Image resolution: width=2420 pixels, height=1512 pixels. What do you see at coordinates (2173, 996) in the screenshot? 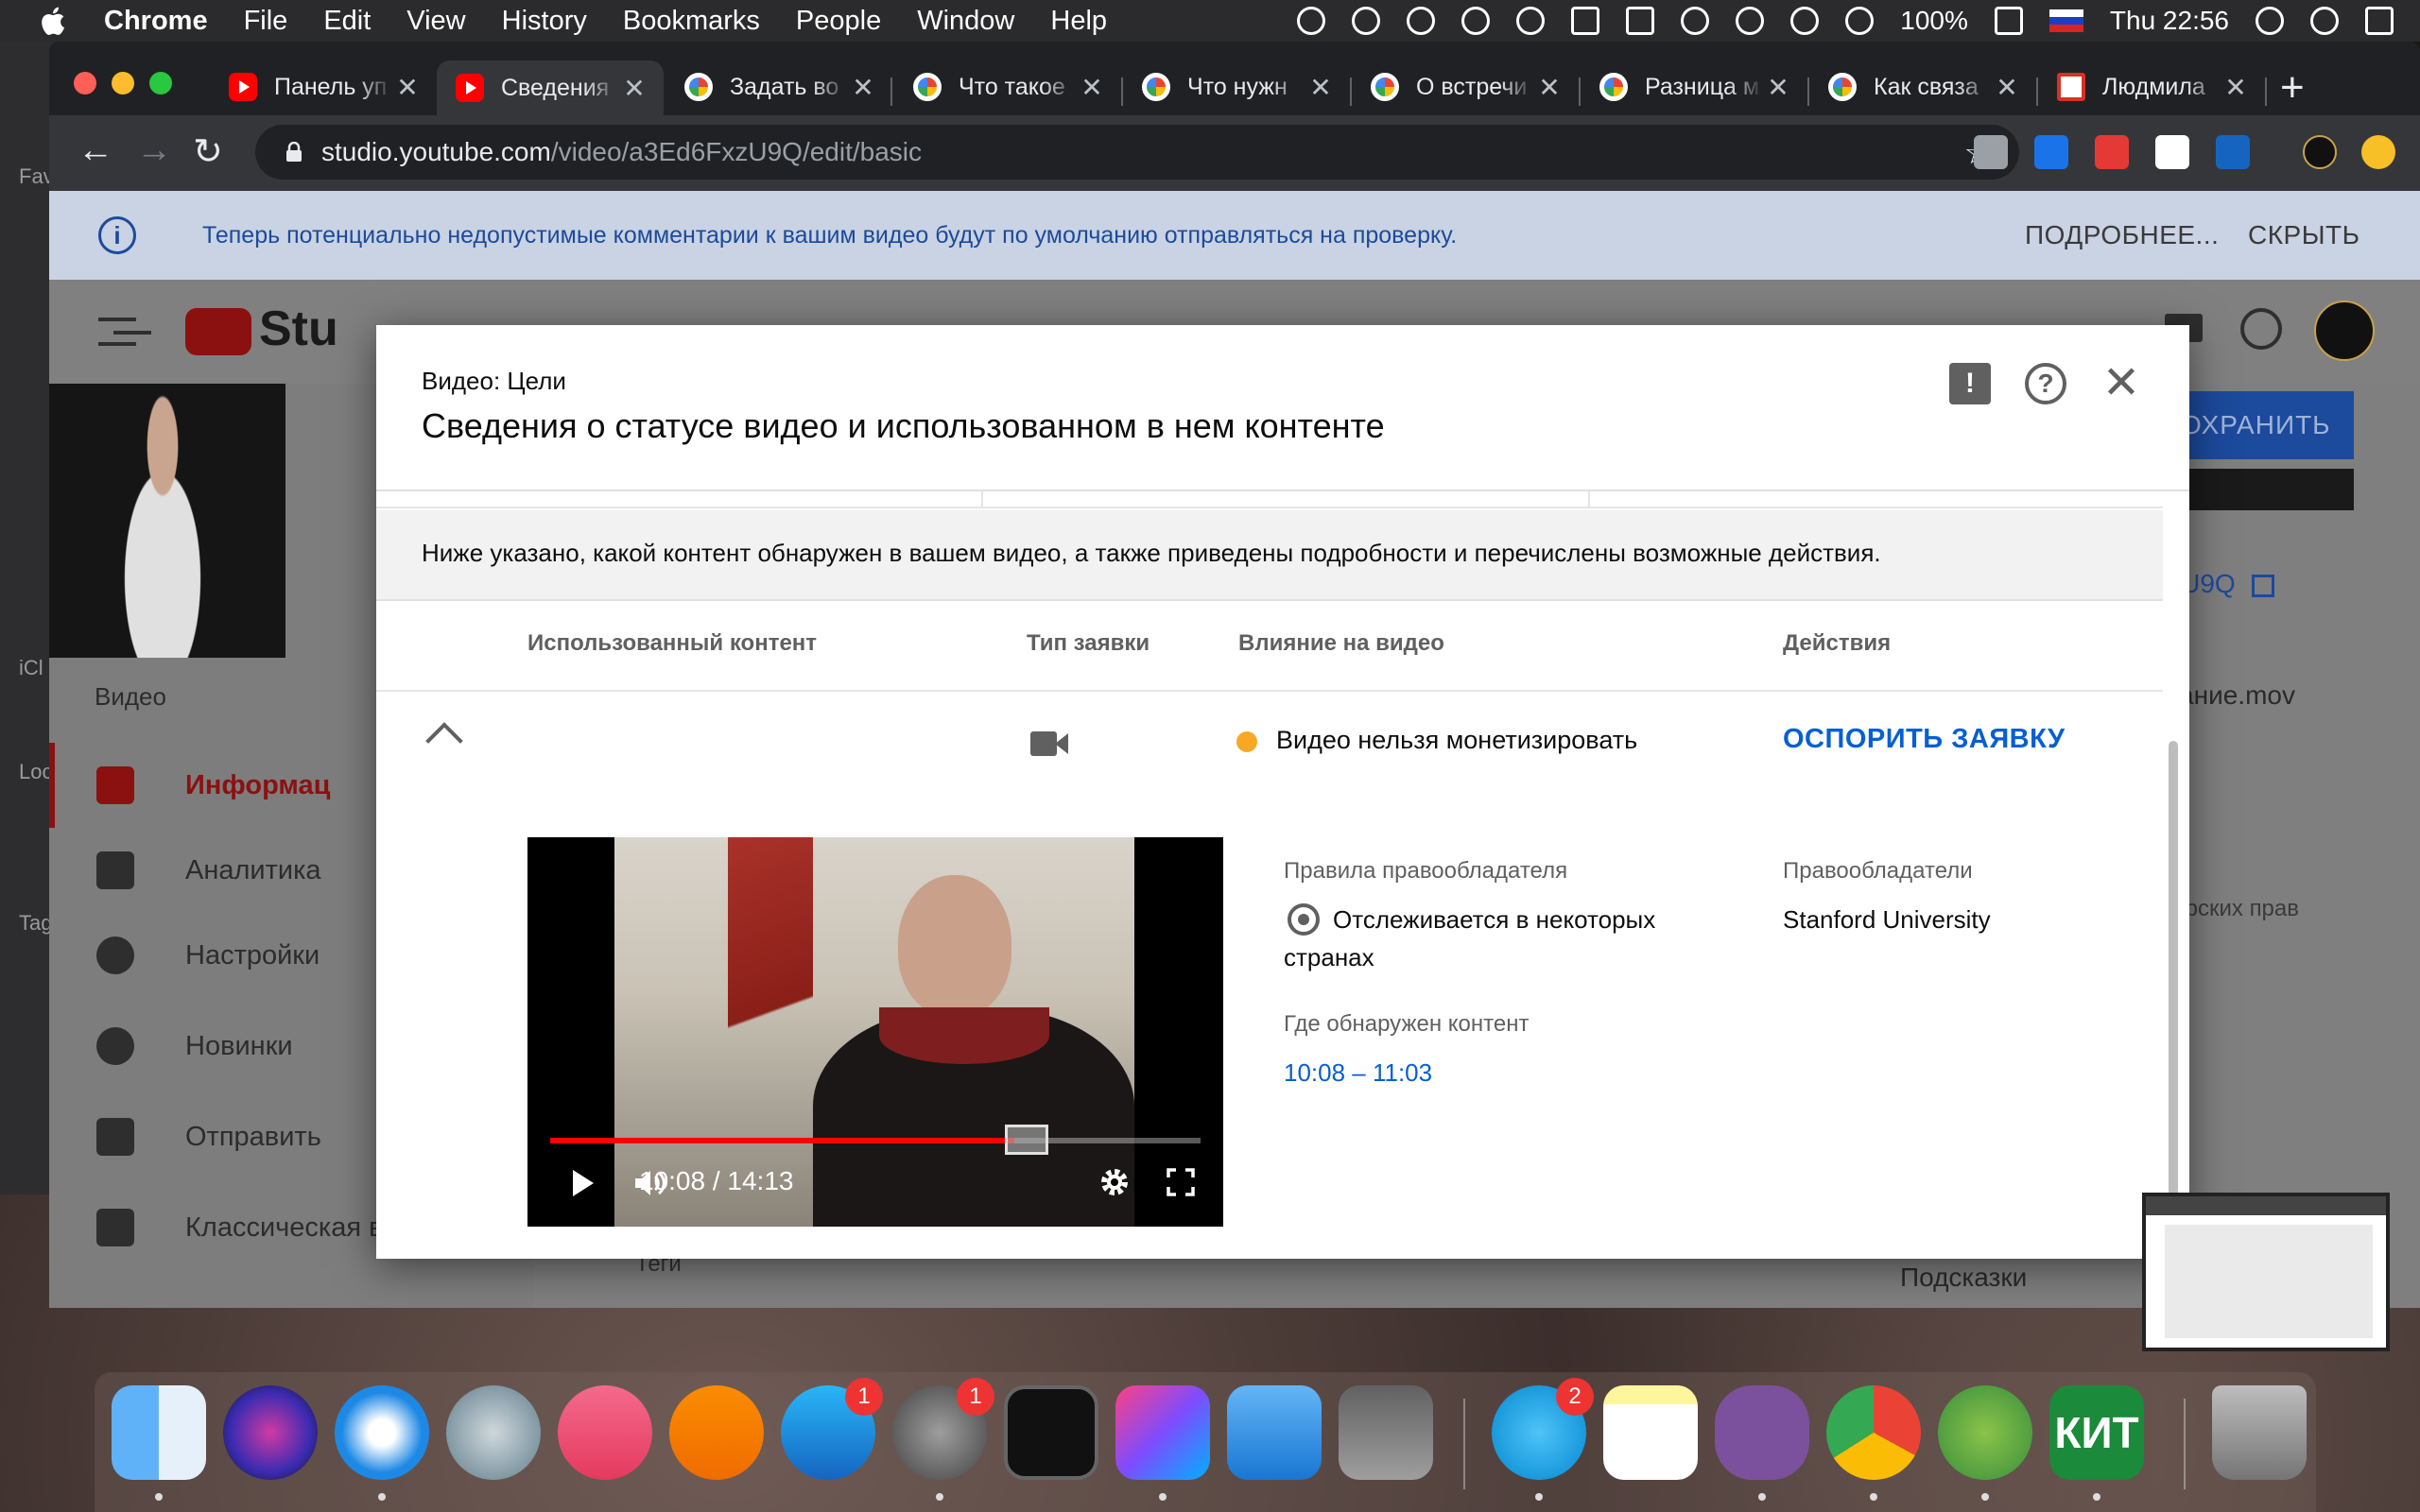
I see `dialog-scrollbar` at bounding box center [2173, 996].